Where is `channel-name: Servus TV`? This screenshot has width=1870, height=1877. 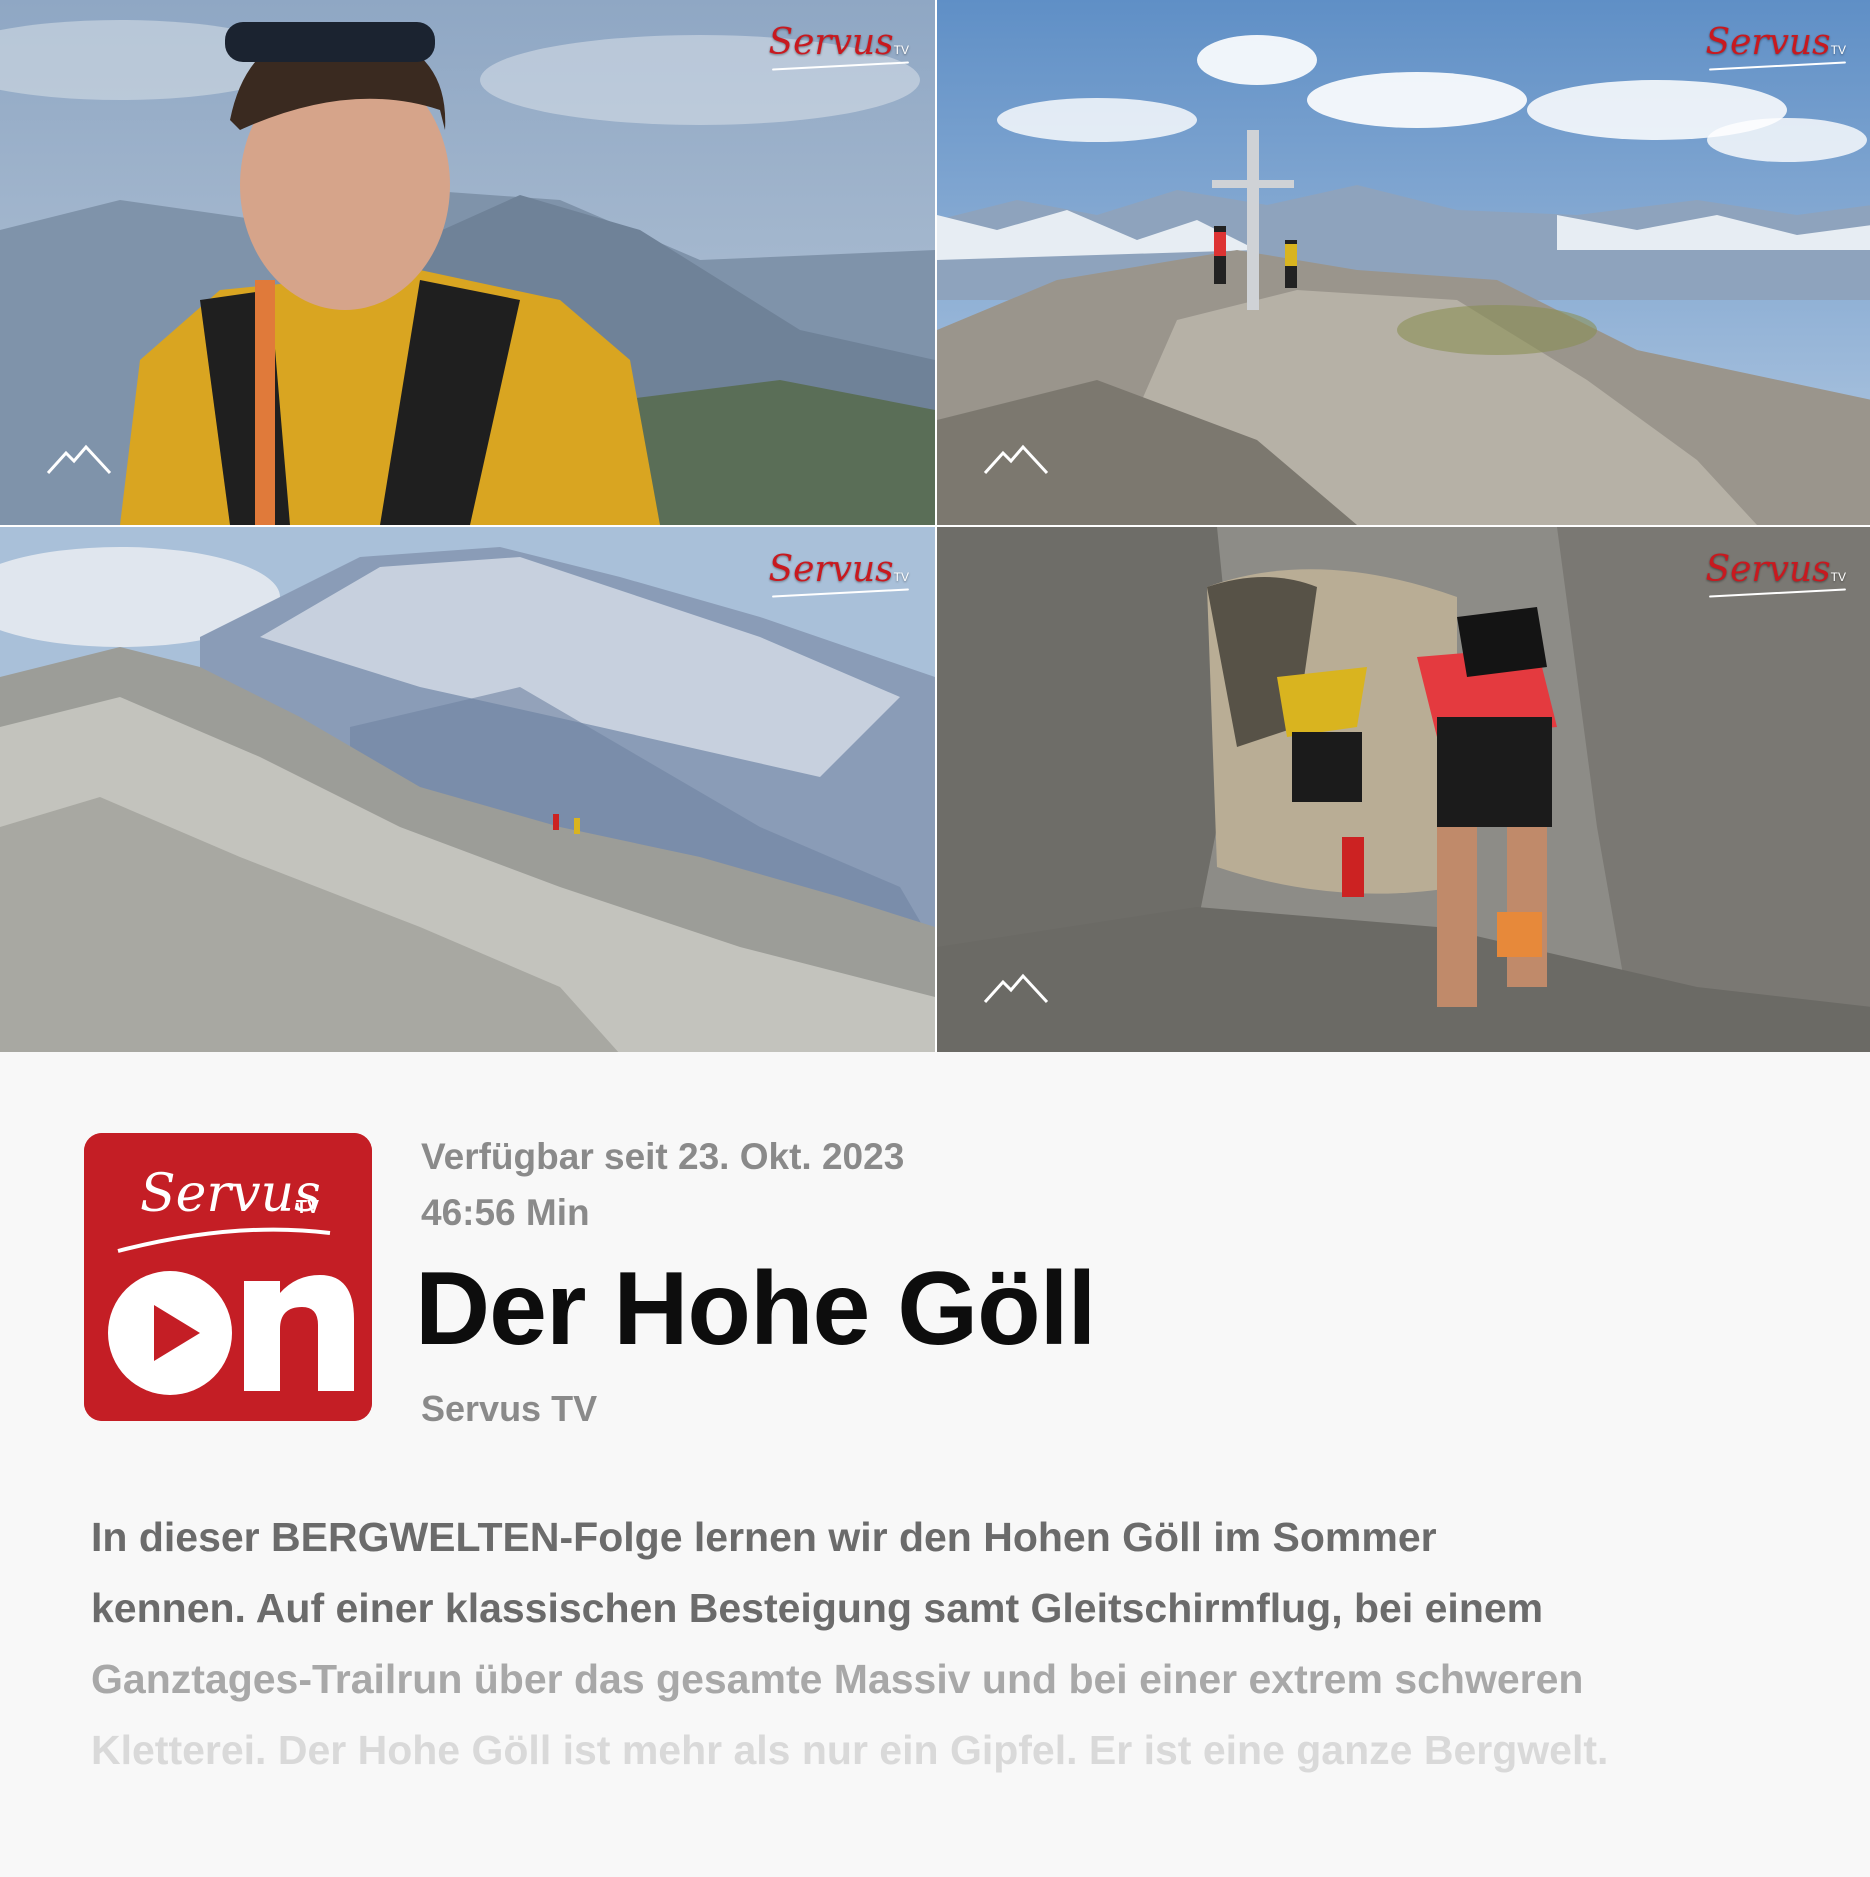 channel-name: Servus TV is located at coordinates (509, 1409).